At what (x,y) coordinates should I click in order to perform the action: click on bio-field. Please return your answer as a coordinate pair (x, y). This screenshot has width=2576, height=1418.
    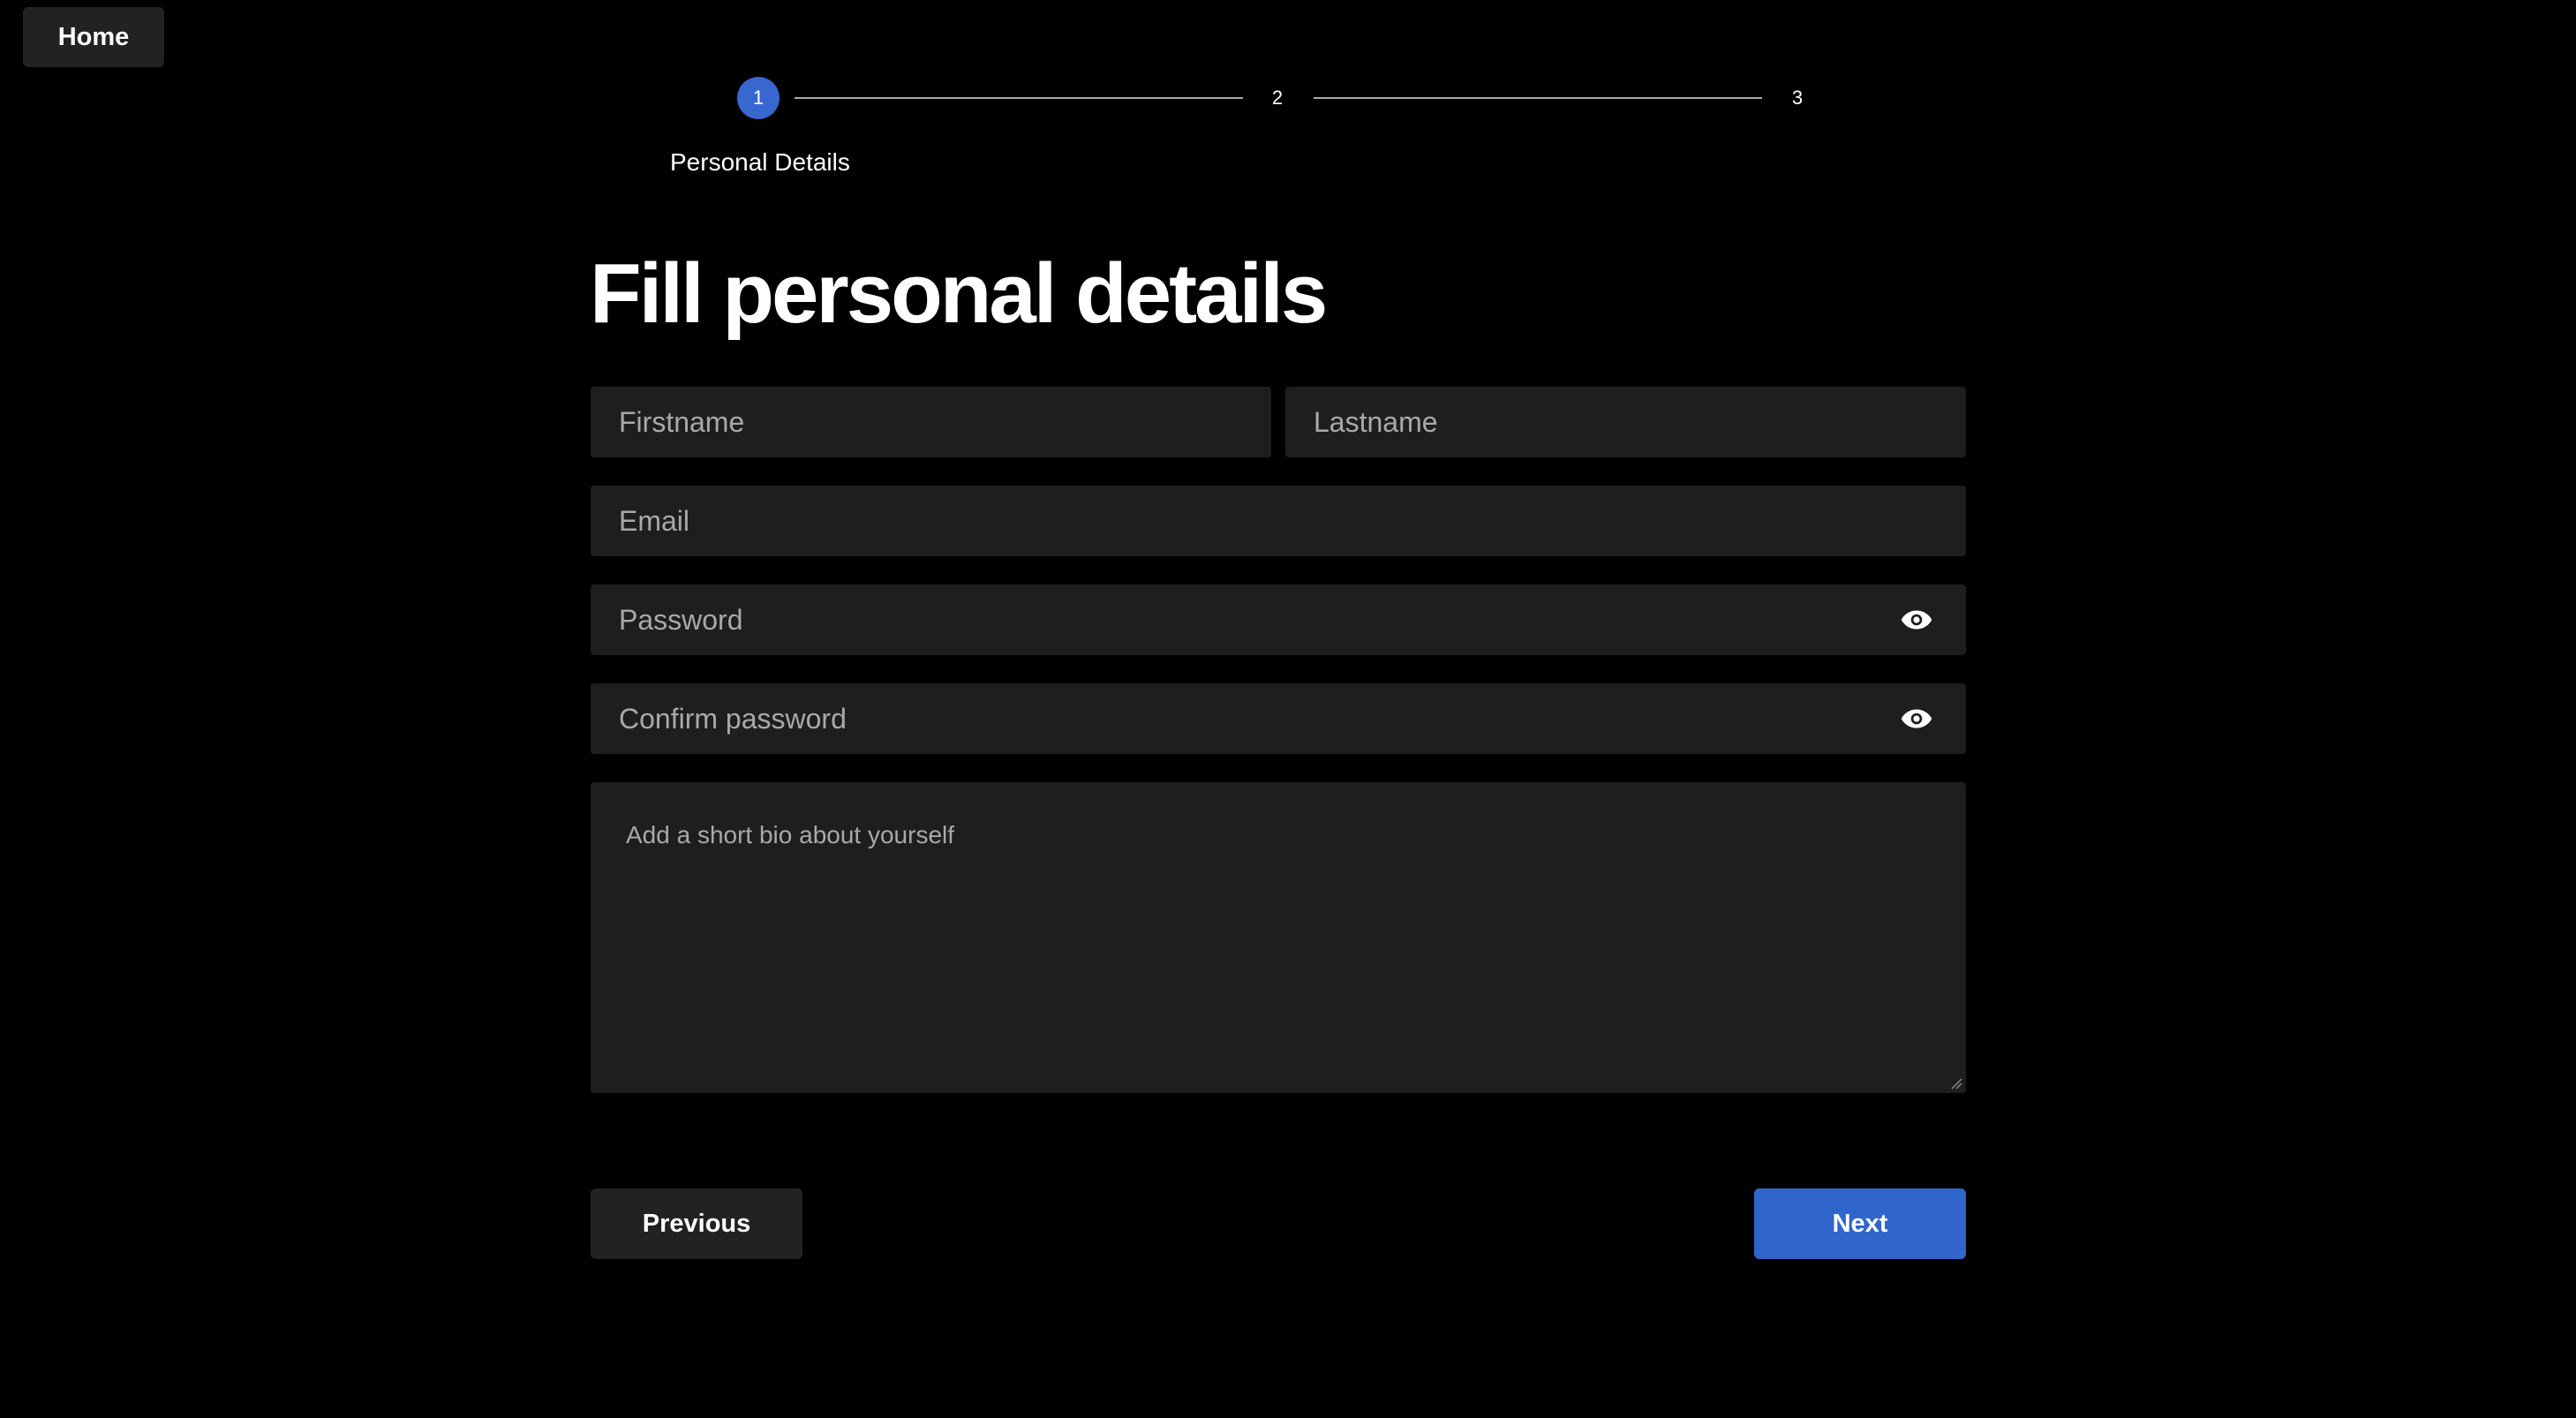
    Looking at the image, I should click on (1279, 937).